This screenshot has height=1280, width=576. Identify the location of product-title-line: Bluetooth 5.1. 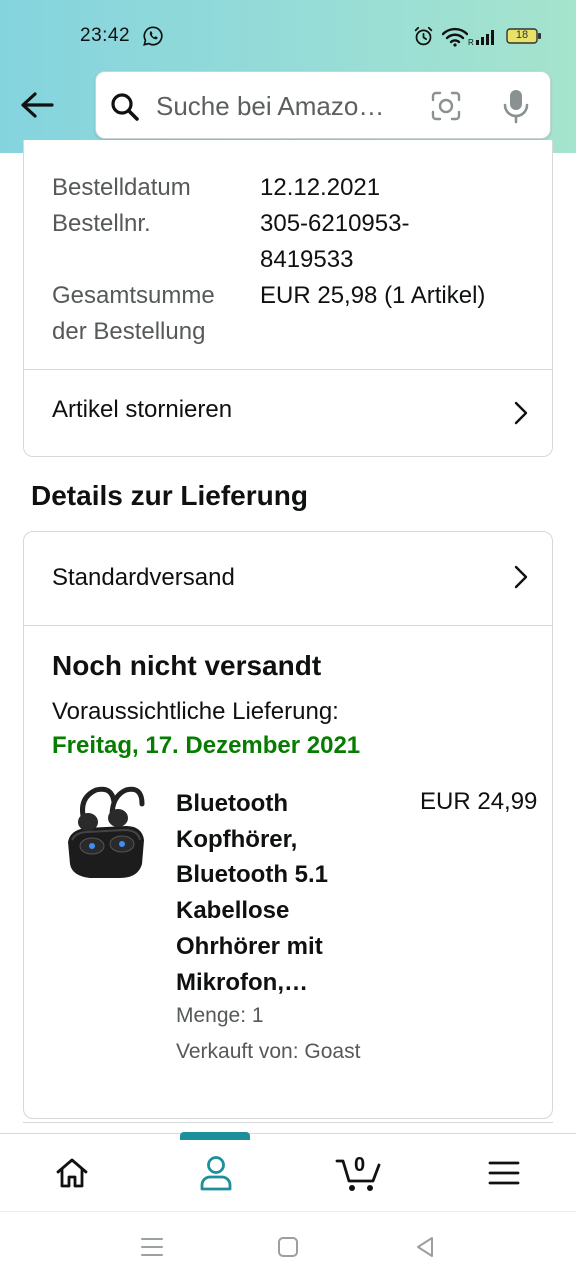
(252, 875).